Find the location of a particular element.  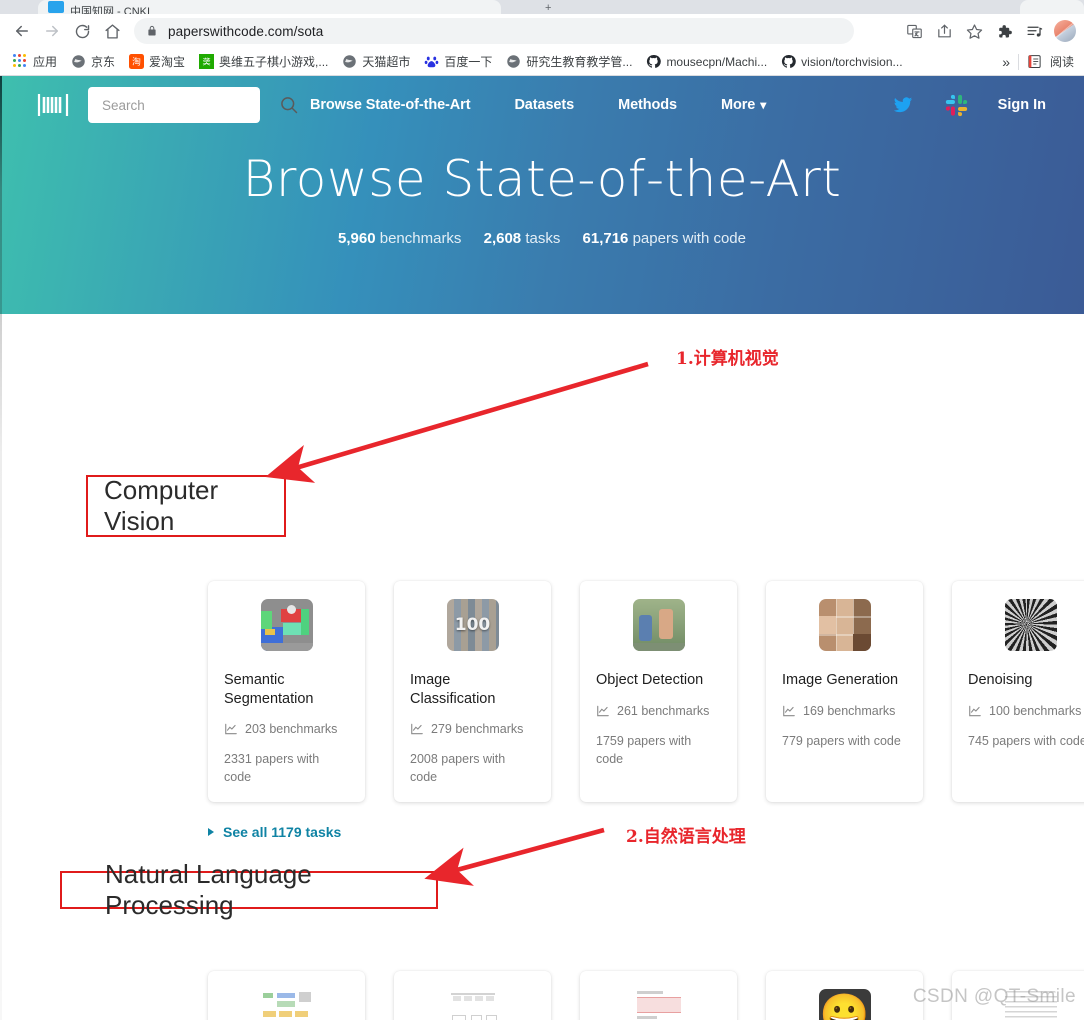

profile-avatar is located at coordinates (1065, 31).